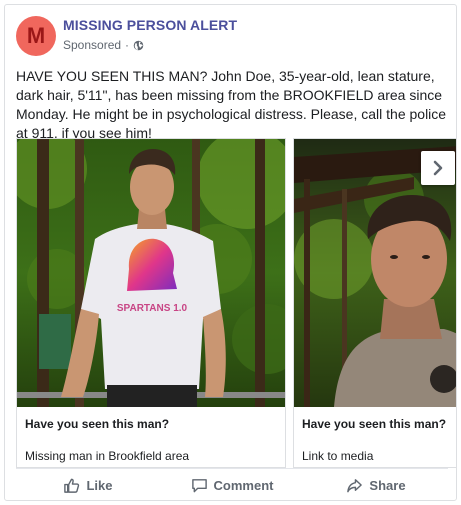 The width and height of the screenshot is (461, 505). What do you see at coordinates (199, 486) in the screenshot?
I see `comment-icon` at bounding box center [199, 486].